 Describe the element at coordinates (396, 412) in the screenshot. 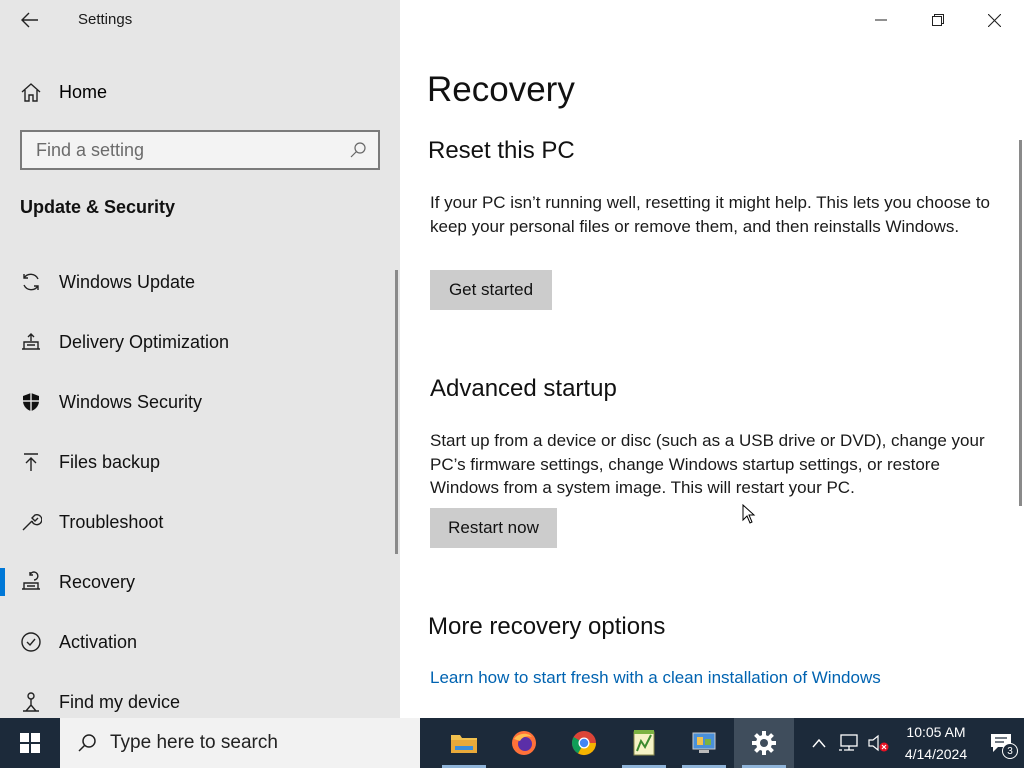

I see `sidebar-scrollbar` at that location.